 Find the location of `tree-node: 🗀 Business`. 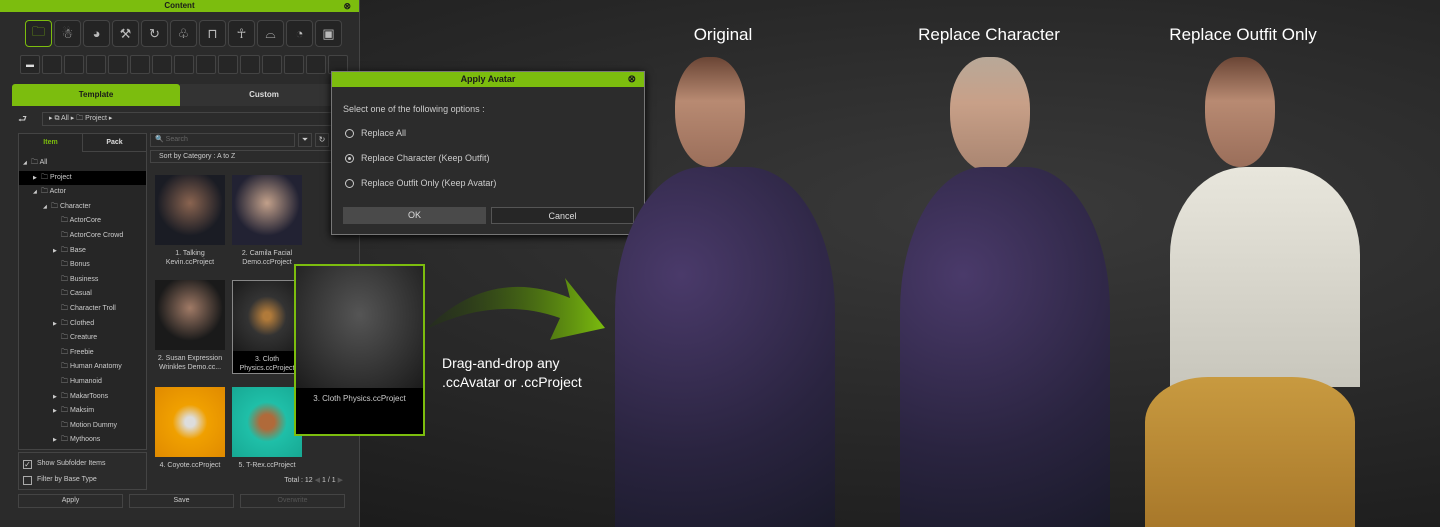

tree-node: 🗀 Business is located at coordinates (82, 280).